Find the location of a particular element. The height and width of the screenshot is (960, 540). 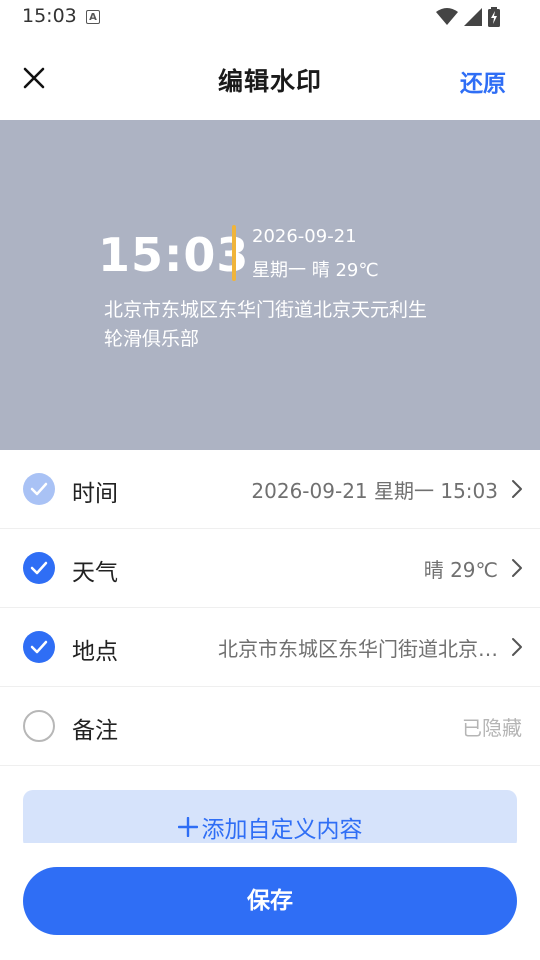

weather-checkbox is located at coordinates (39, 568).